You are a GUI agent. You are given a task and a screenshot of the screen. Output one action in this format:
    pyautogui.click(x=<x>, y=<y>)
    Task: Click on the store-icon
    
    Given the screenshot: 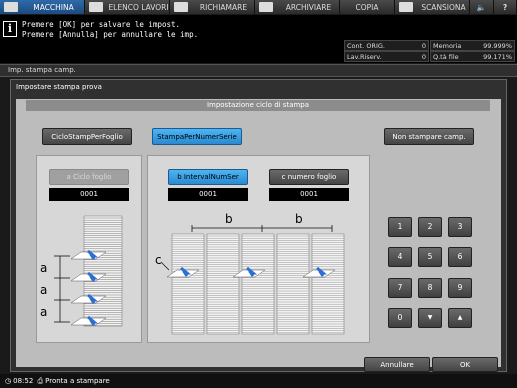 What is the action you would take?
    pyautogui.click(x=266, y=7)
    